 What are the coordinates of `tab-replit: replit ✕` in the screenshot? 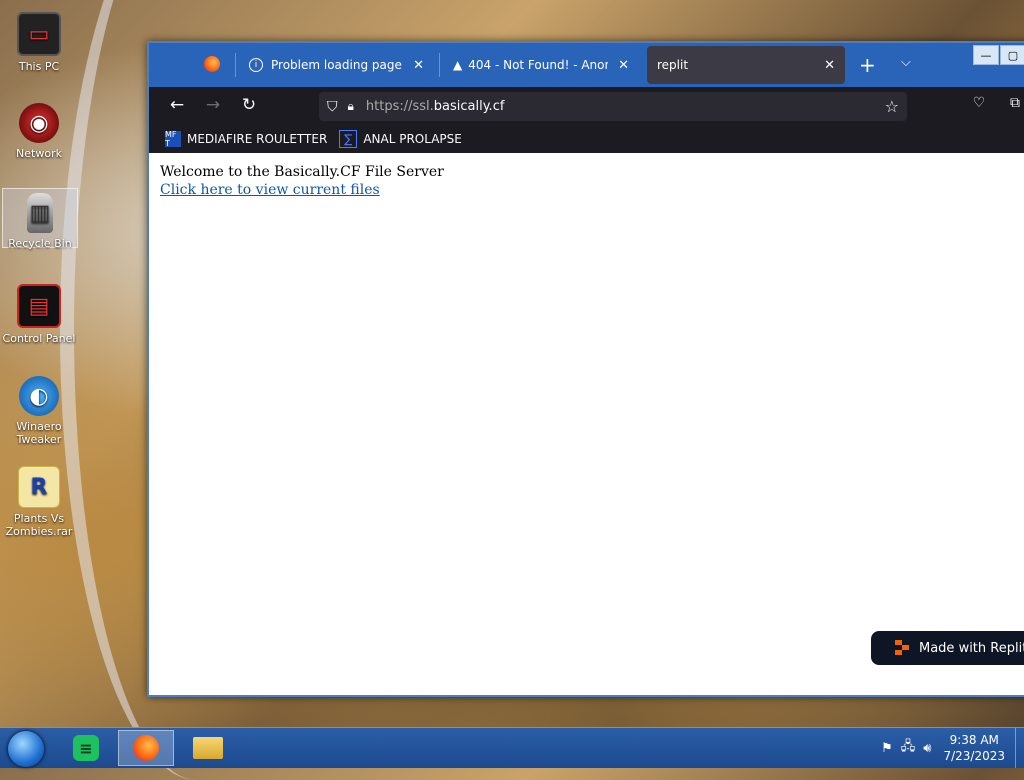 It's located at (746, 65).